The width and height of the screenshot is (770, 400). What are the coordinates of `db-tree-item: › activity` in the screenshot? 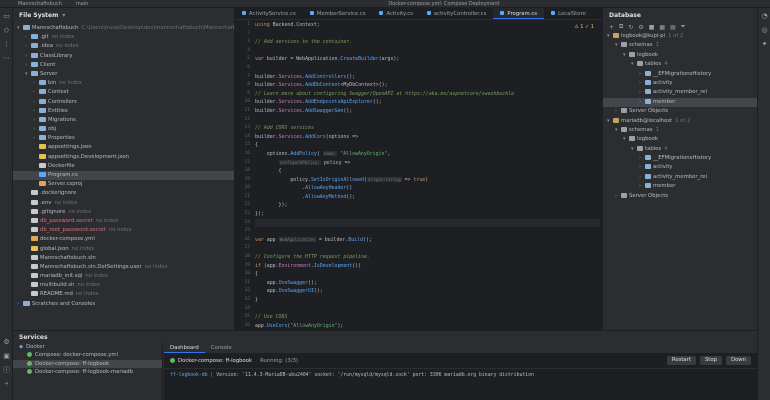 It's located at (680, 83).